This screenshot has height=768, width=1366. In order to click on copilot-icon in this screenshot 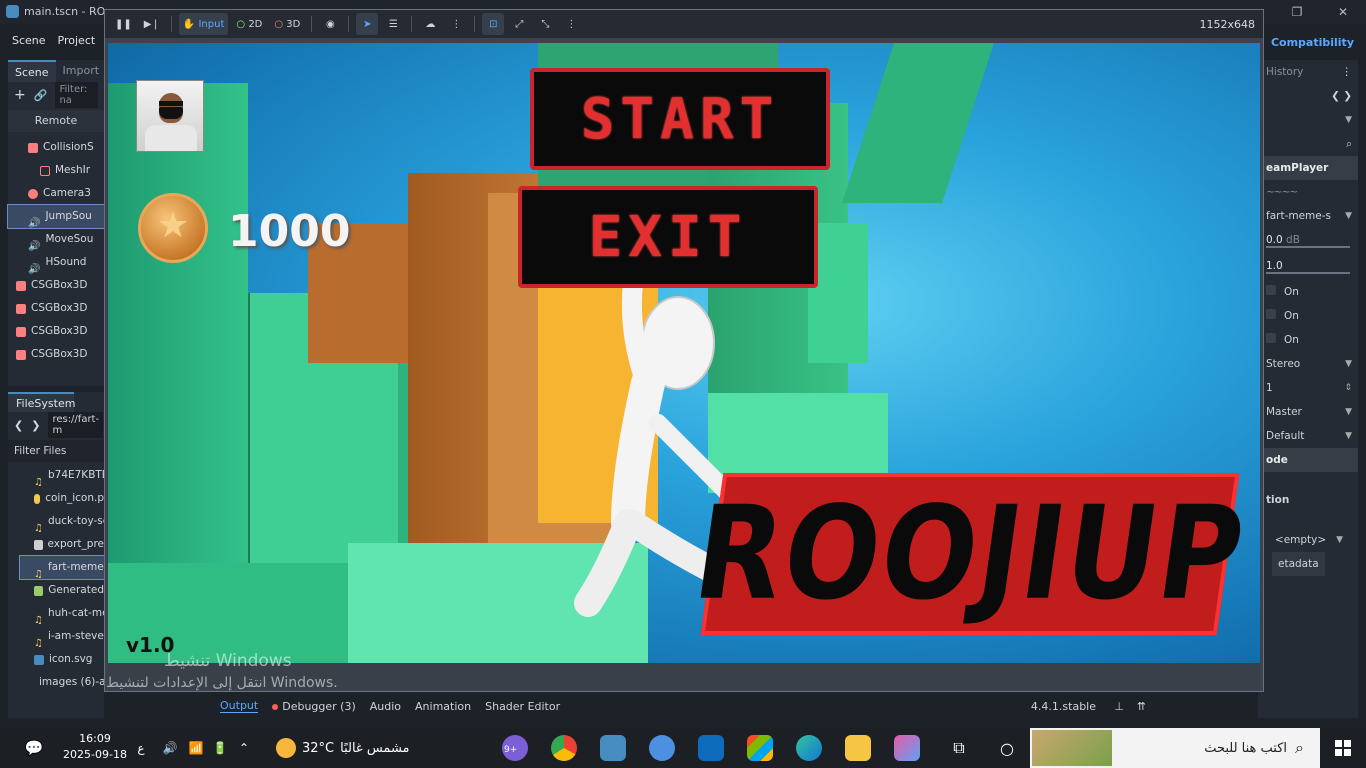, I will do `click(907, 748)`.